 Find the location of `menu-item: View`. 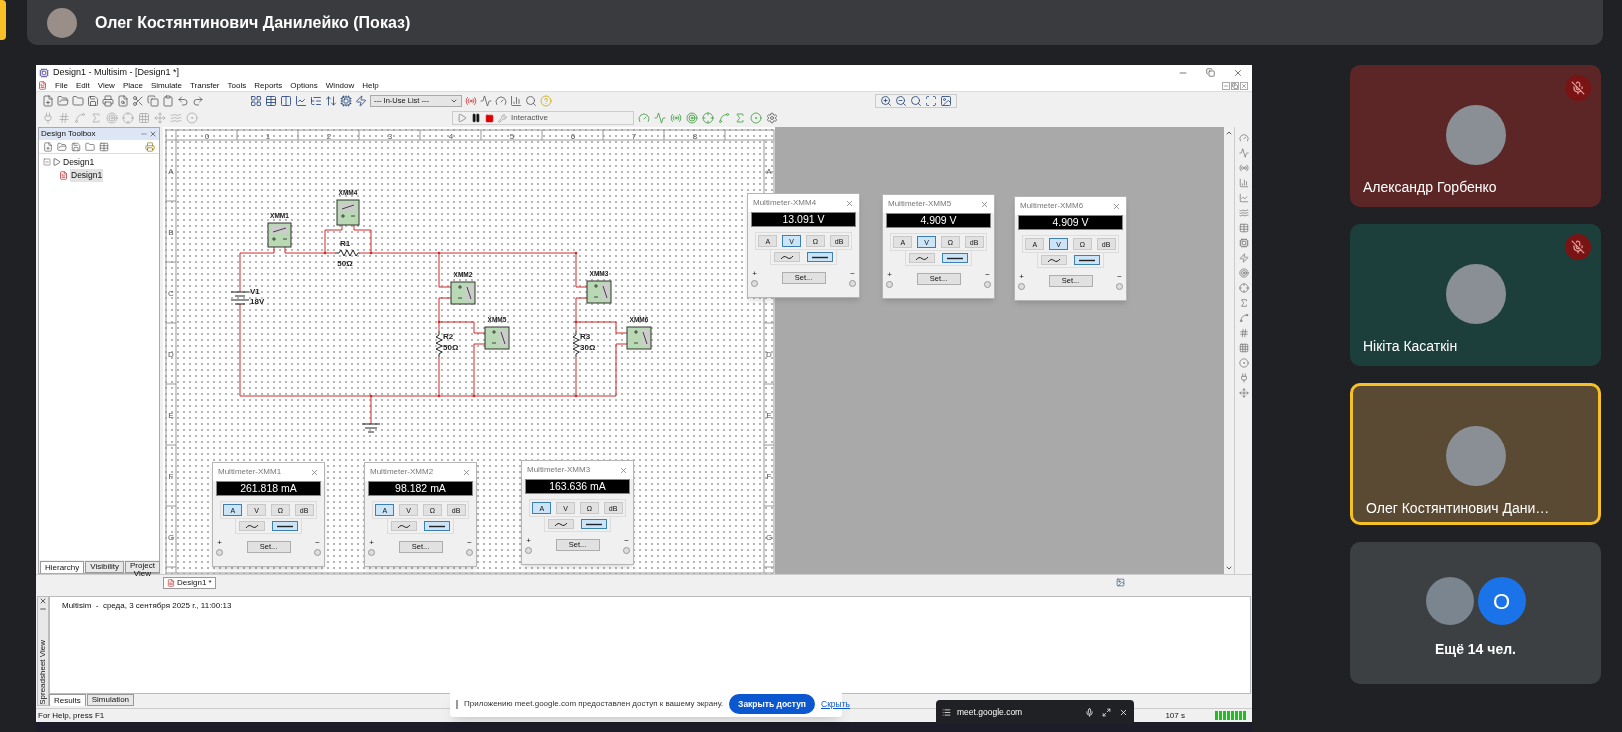

menu-item: View is located at coordinates (106, 85).